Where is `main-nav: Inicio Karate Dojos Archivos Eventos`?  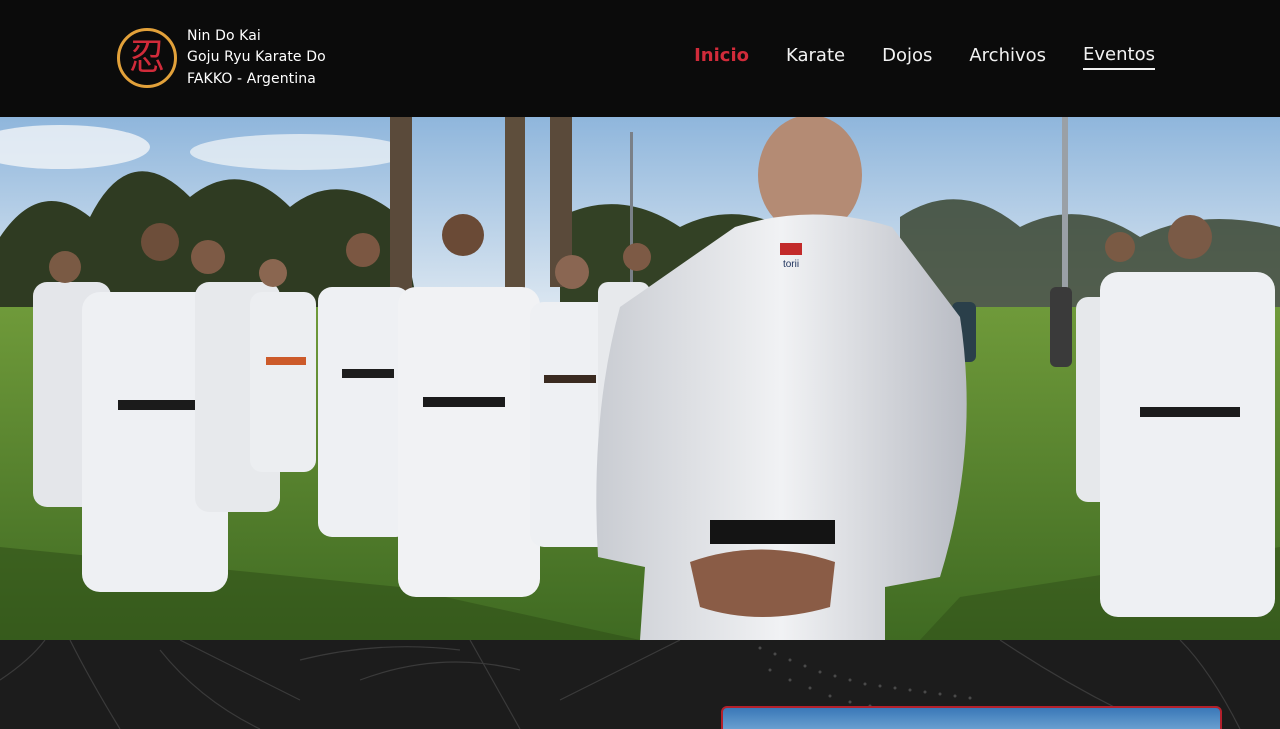
main-nav: Inicio Karate Dojos Archivos Eventos is located at coordinates (924, 57).